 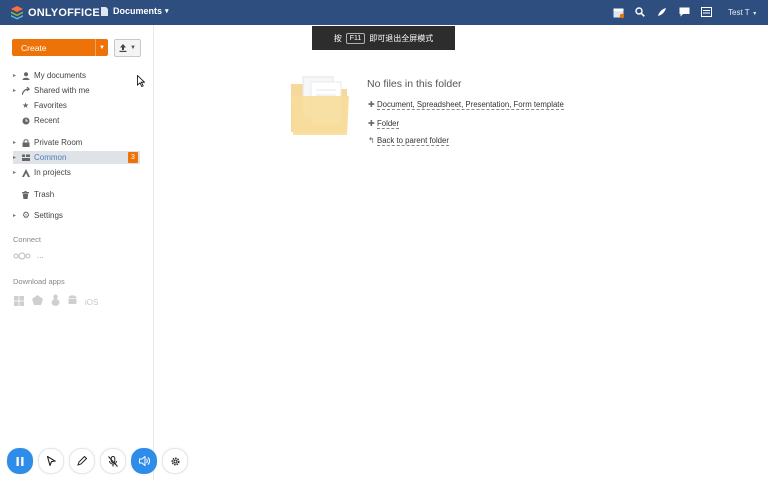 What do you see at coordinates (50, 105) in the screenshot?
I see `sidebar-item-label: Favorites` at bounding box center [50, 105].